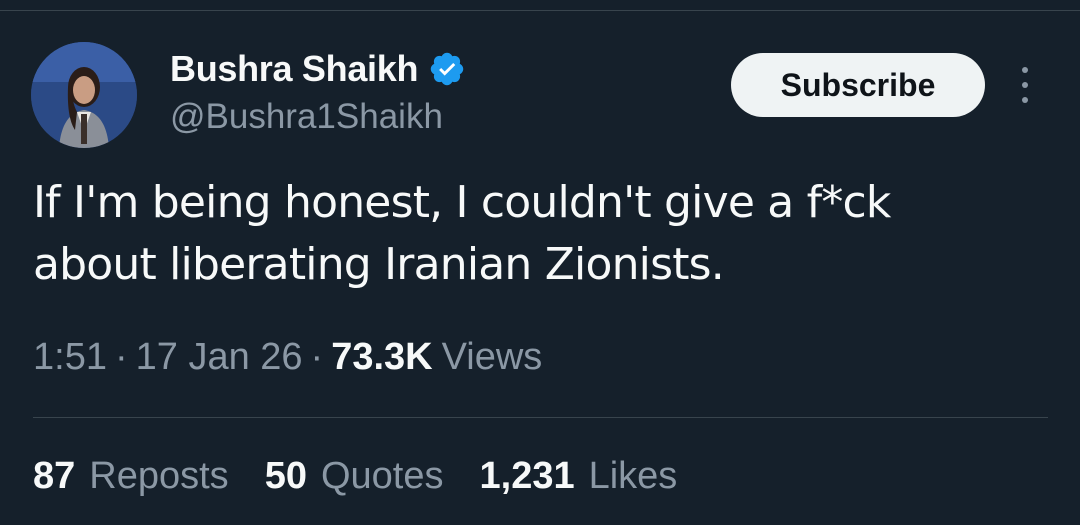  What do you see at coordinates (382, 476) in the screenshot?
I see `quotes-label: Quotes` at bounding box center [382, 476].